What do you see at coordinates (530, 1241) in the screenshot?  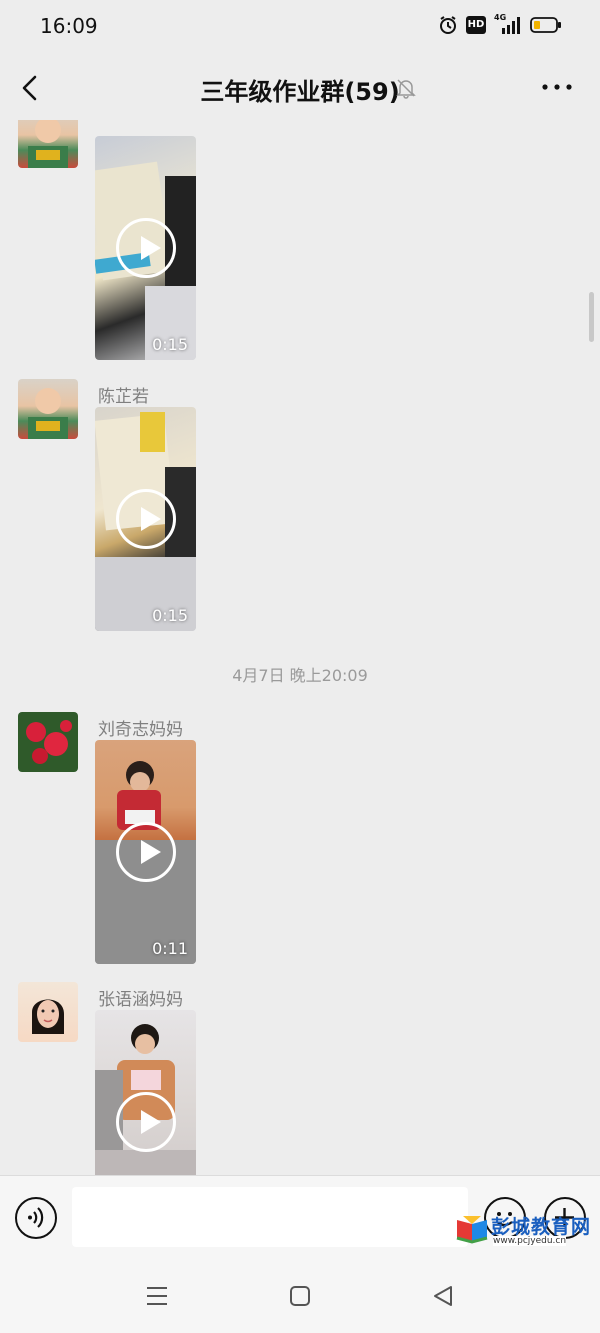 I see `watermark-url: www.pcjyedu.cn` at bounding box center [530, 1241].